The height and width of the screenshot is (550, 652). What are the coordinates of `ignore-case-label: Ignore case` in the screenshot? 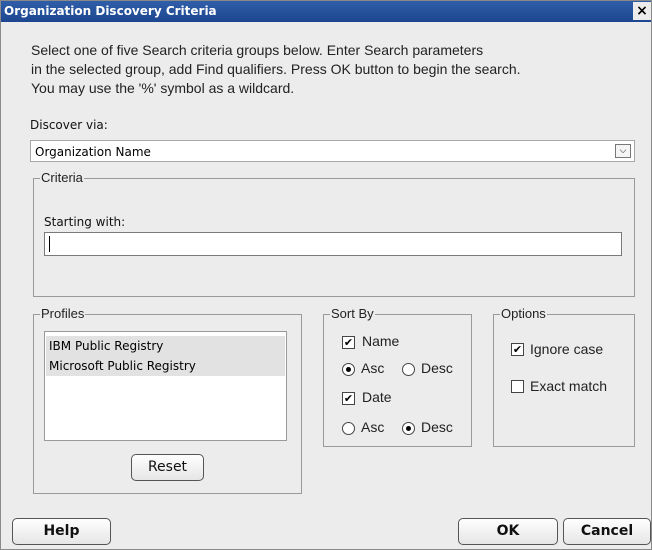 It's located at (567, 349).